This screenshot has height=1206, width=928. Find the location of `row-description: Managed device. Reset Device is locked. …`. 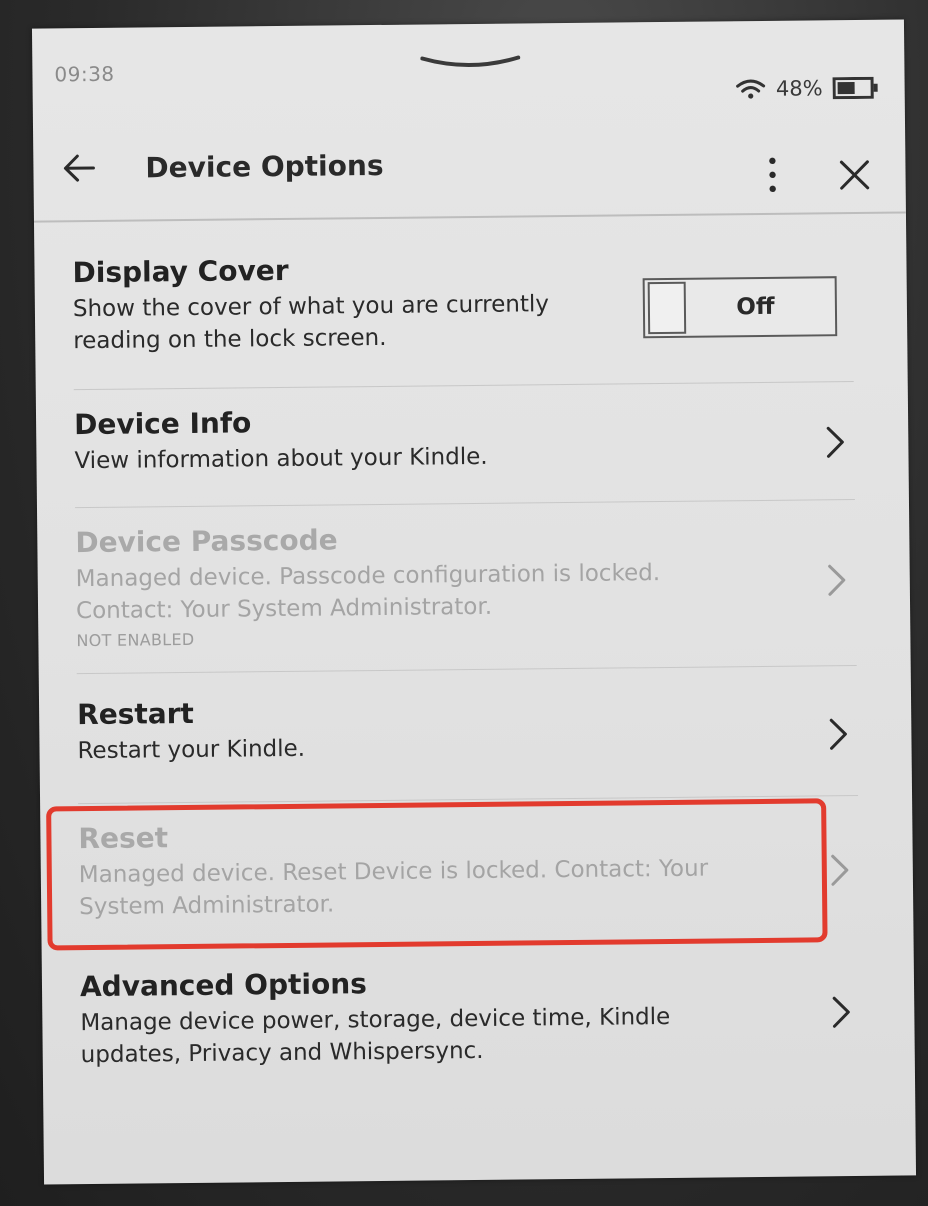

row-description: Managed device. Reset Device is locked. … is located at coordinates (393, 888).